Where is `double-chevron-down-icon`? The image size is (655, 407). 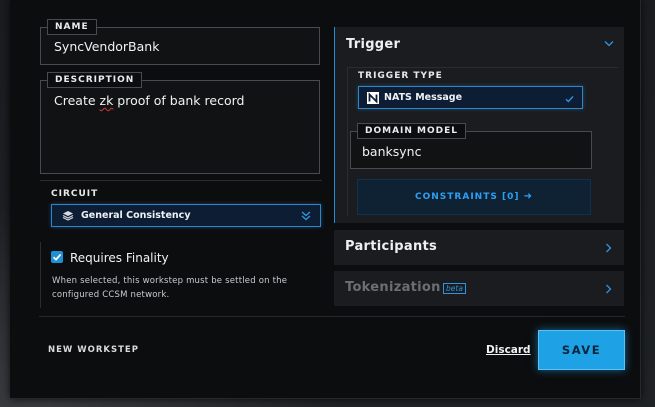 double-chevron-down-icon is located at coordinates (306, 216).